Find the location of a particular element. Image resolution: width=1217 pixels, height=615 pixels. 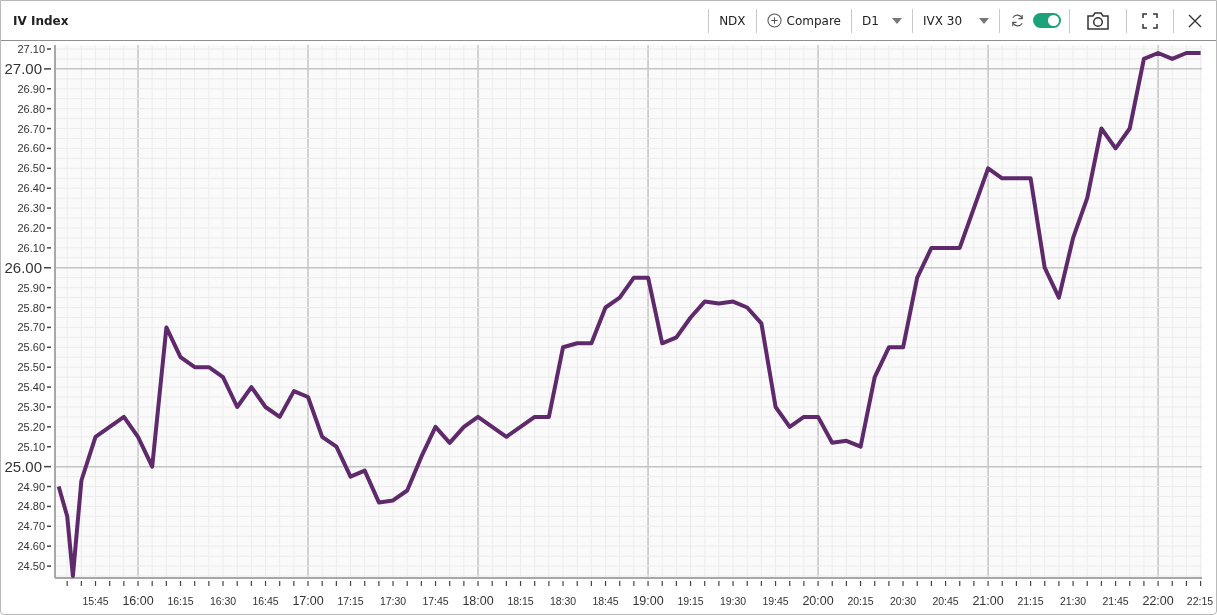

y-axis-label: 25.70 is located at coordinates (31, 327).